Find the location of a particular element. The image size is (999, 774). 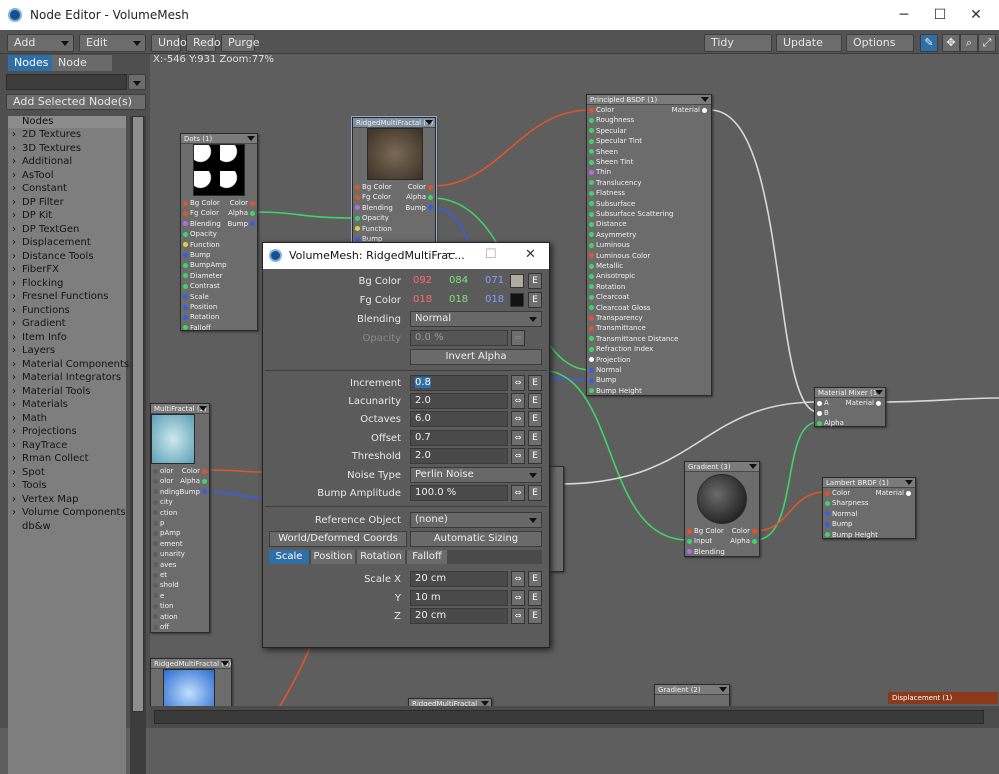

input-port: Alpha is located at coordinates (829, 423).